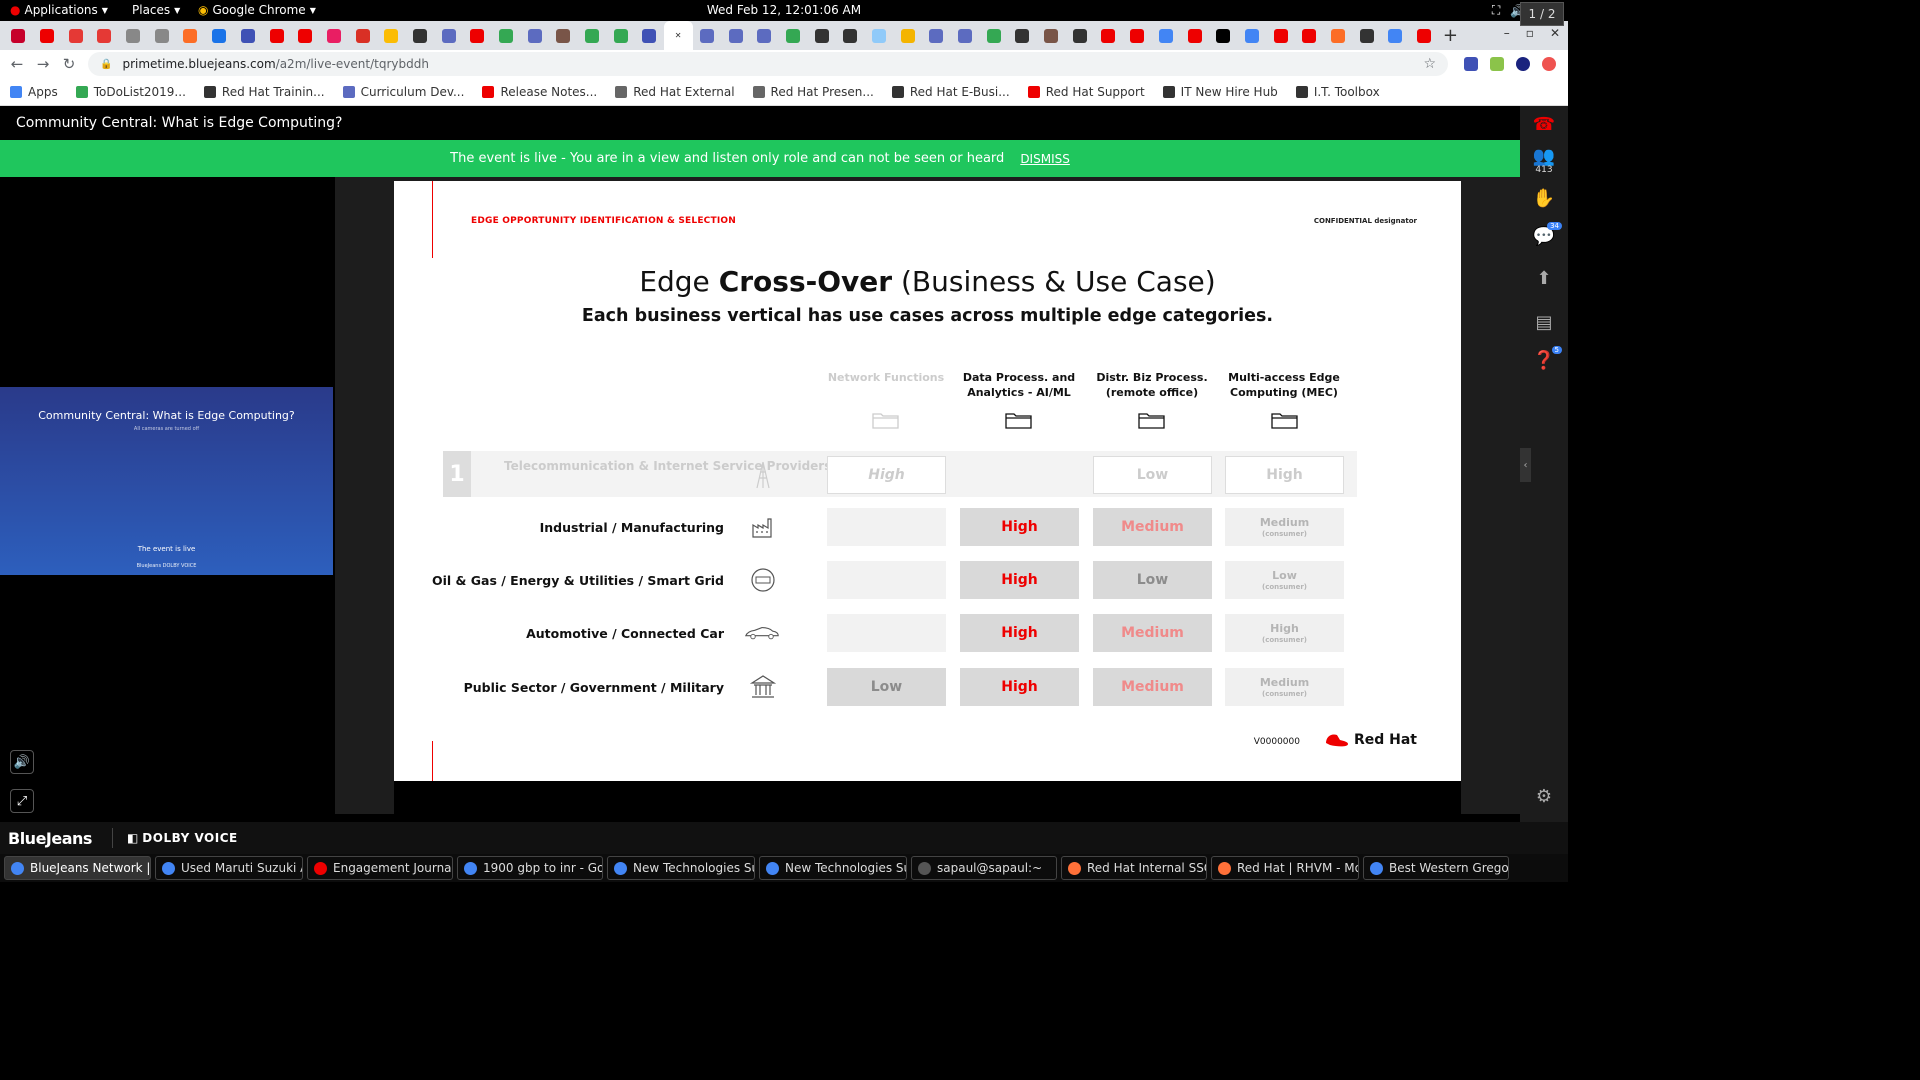  What do you see at coordinates (1544, 124) in the screenshot?
I see `leave-call-icon: ☎` at bounding box center [1544, 124].